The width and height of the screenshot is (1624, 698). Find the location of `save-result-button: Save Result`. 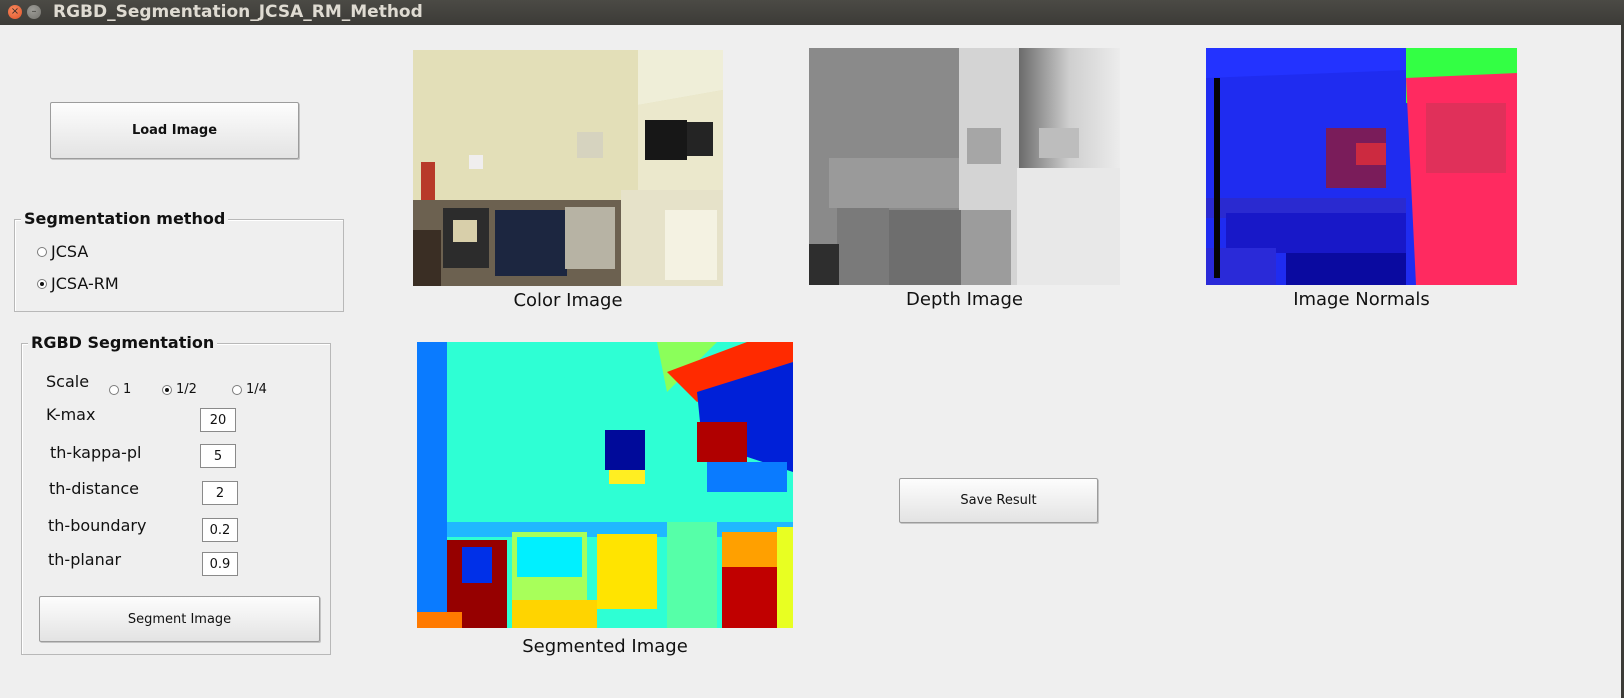

save-result-button: Save Result is located at coordinates (998, 500).